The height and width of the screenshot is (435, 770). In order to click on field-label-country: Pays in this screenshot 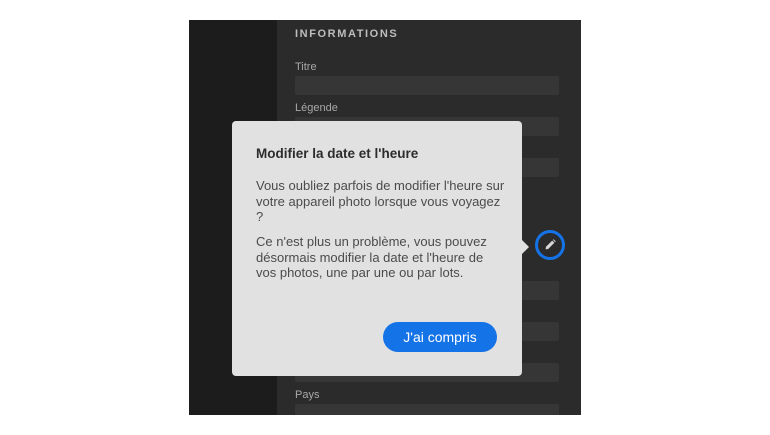, I will do `click(307, 395)`.